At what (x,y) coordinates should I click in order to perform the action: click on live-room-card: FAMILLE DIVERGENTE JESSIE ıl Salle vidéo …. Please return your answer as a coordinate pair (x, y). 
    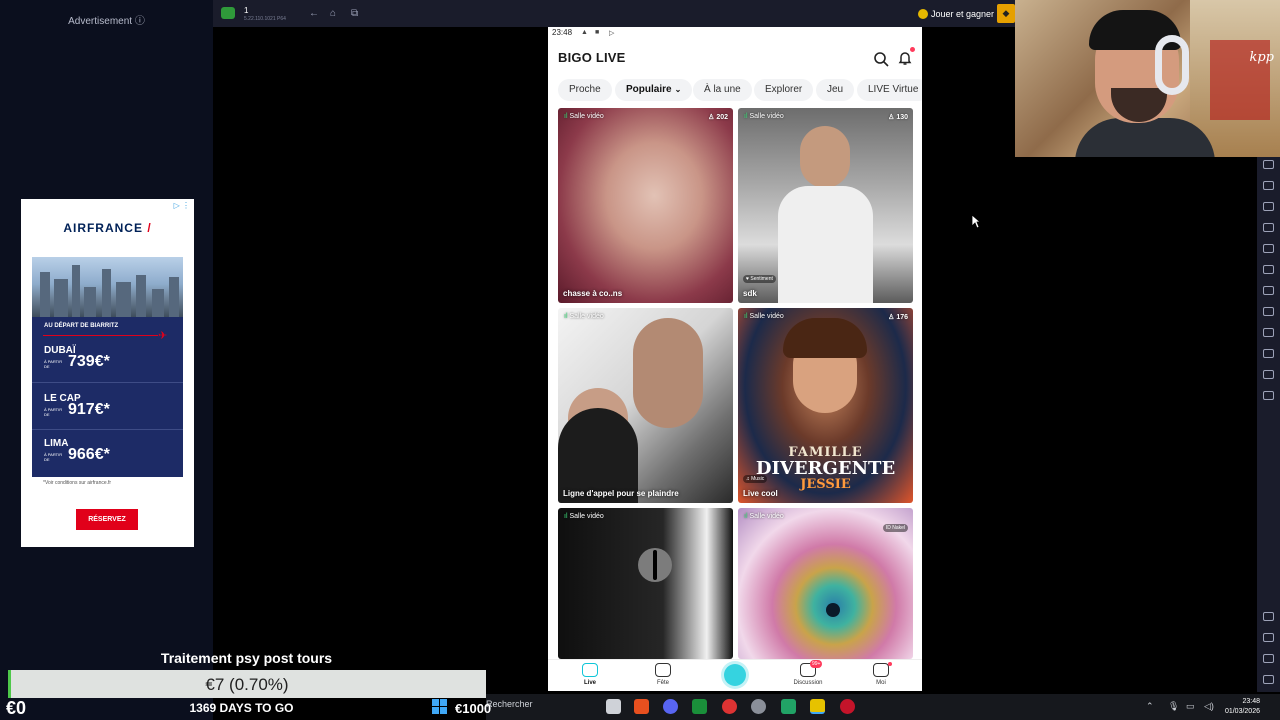
    Looking at the image, I should click on (825, 405).